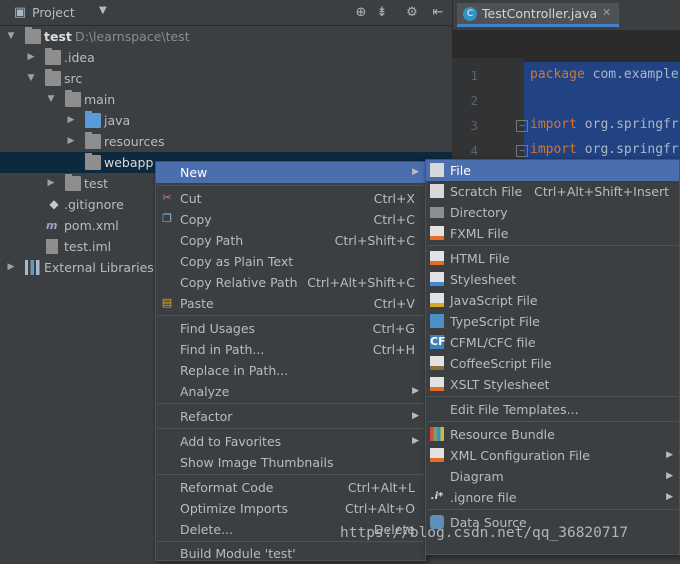  I want to click on java-class-icon: C, so click(470, 14).